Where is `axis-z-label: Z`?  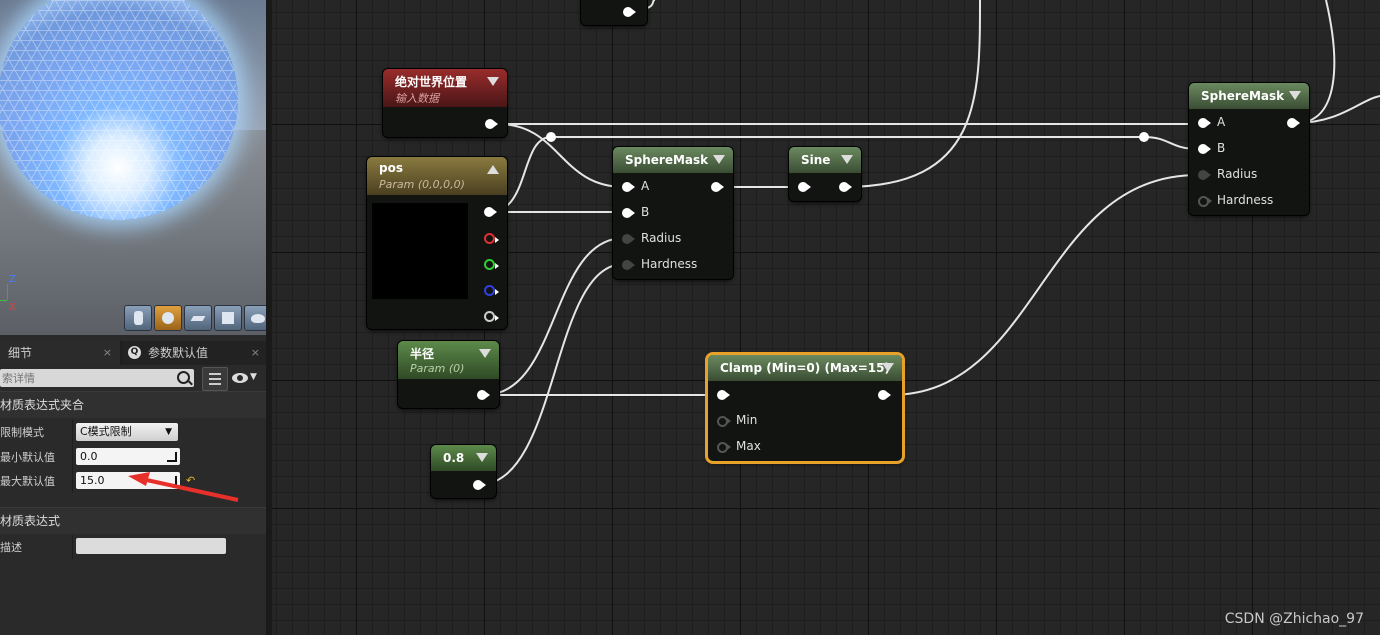 axis-z-label: Z is located at coordinates (12, 279).